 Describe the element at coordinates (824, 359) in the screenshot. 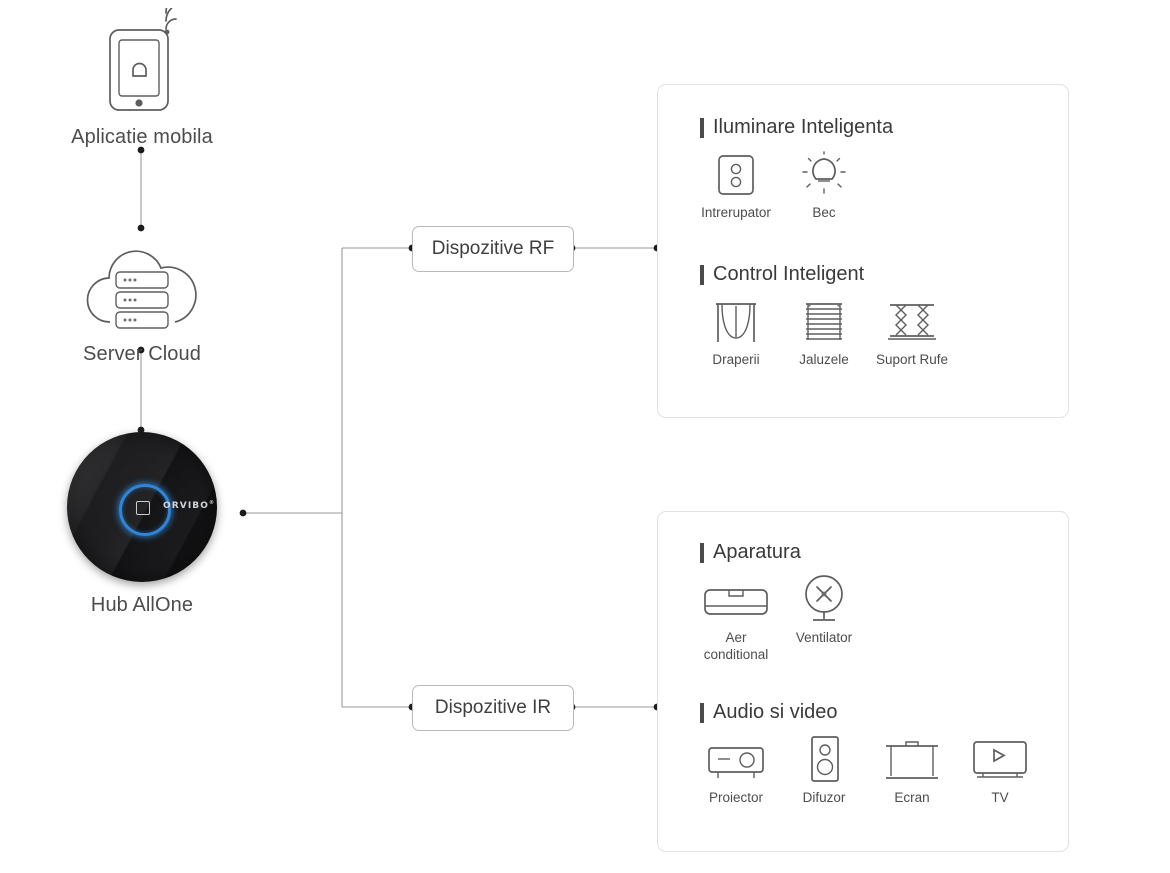

I see `device-label: Jaluzele` at that location.